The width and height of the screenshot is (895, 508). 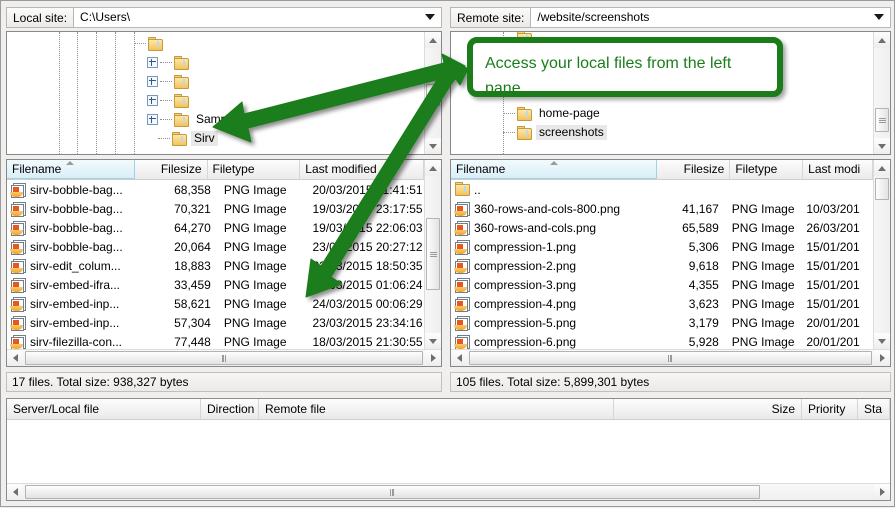 What do you see at coordinates (519, 39) in the screenshot?
I see `tree-item-root` at bounding box center [519, 39].